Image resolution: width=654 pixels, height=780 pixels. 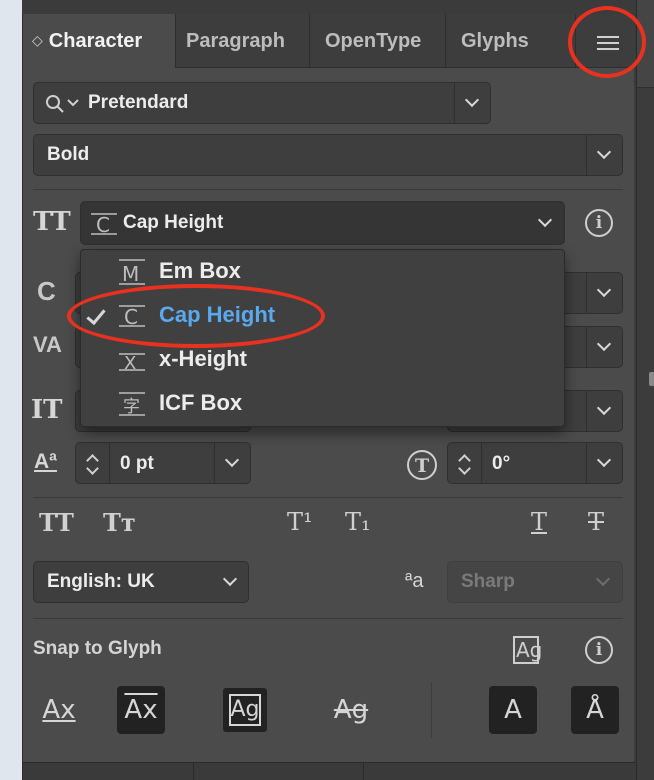 What do you see at coordinates (138, 102) in the screenshot?
I see `font-family-value: Pretendard` at bounding box center [138, 102].